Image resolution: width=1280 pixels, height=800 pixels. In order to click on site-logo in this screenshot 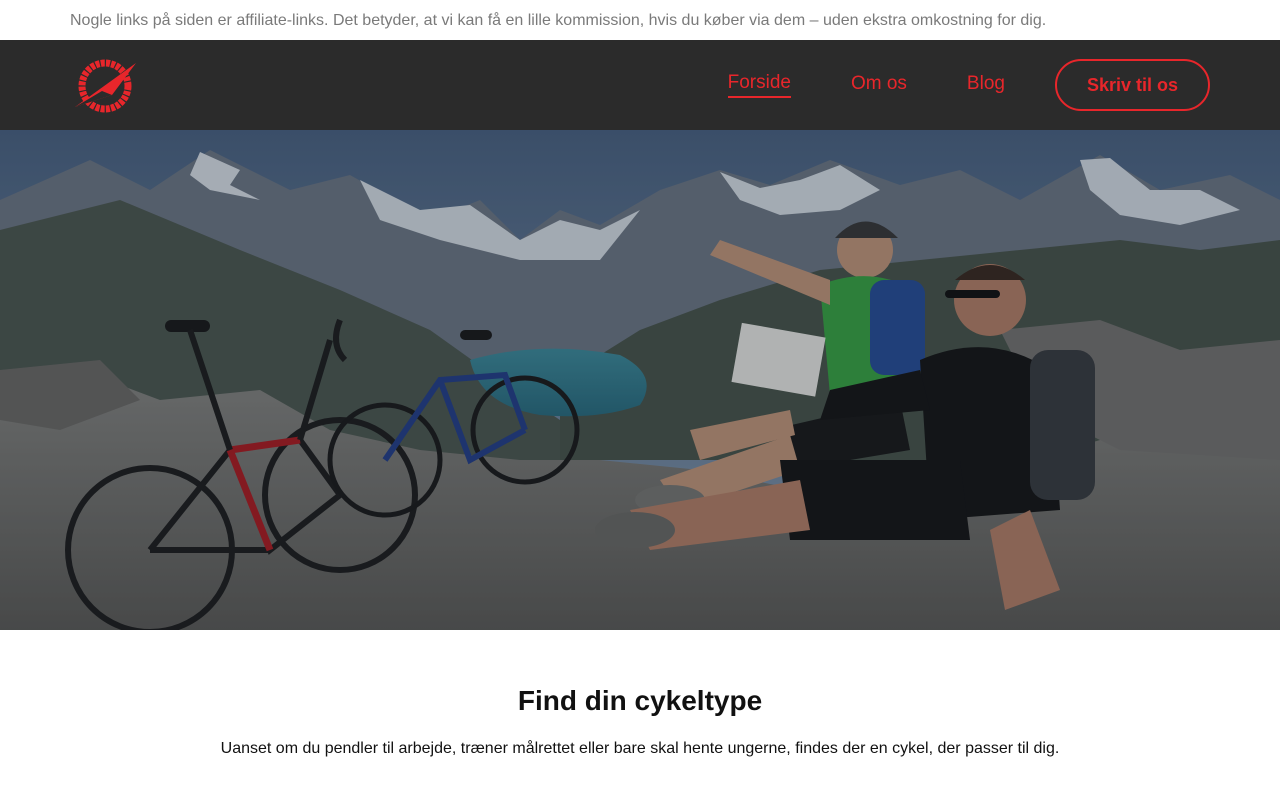, I will do `click(105, 85)`.